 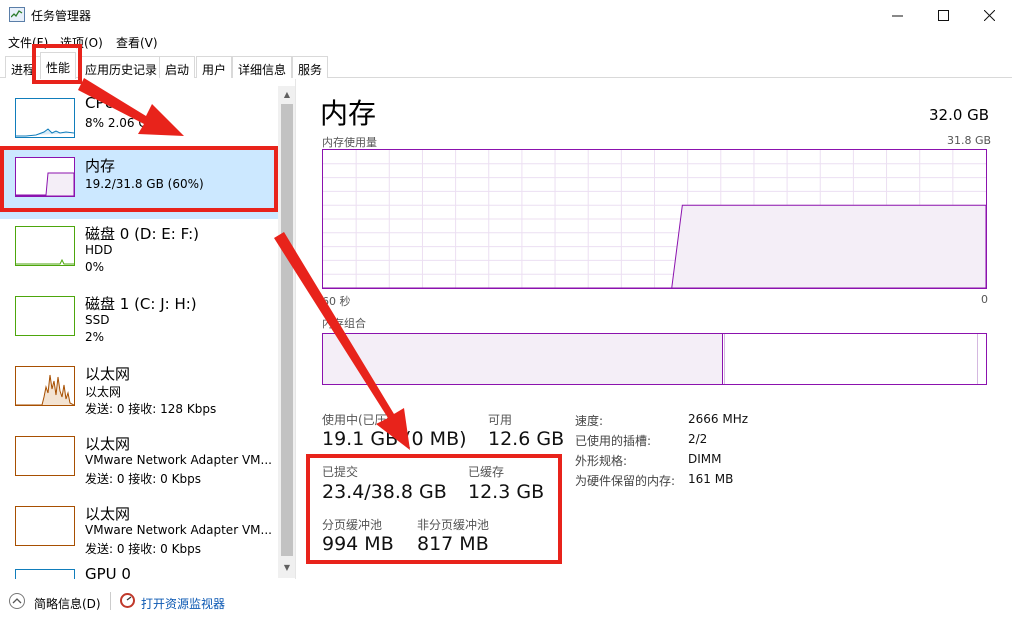 What do you see at coordinates (127, 600) in the screenshot?
I see `resource-monitor-icon` at bounding box center [127, 600].